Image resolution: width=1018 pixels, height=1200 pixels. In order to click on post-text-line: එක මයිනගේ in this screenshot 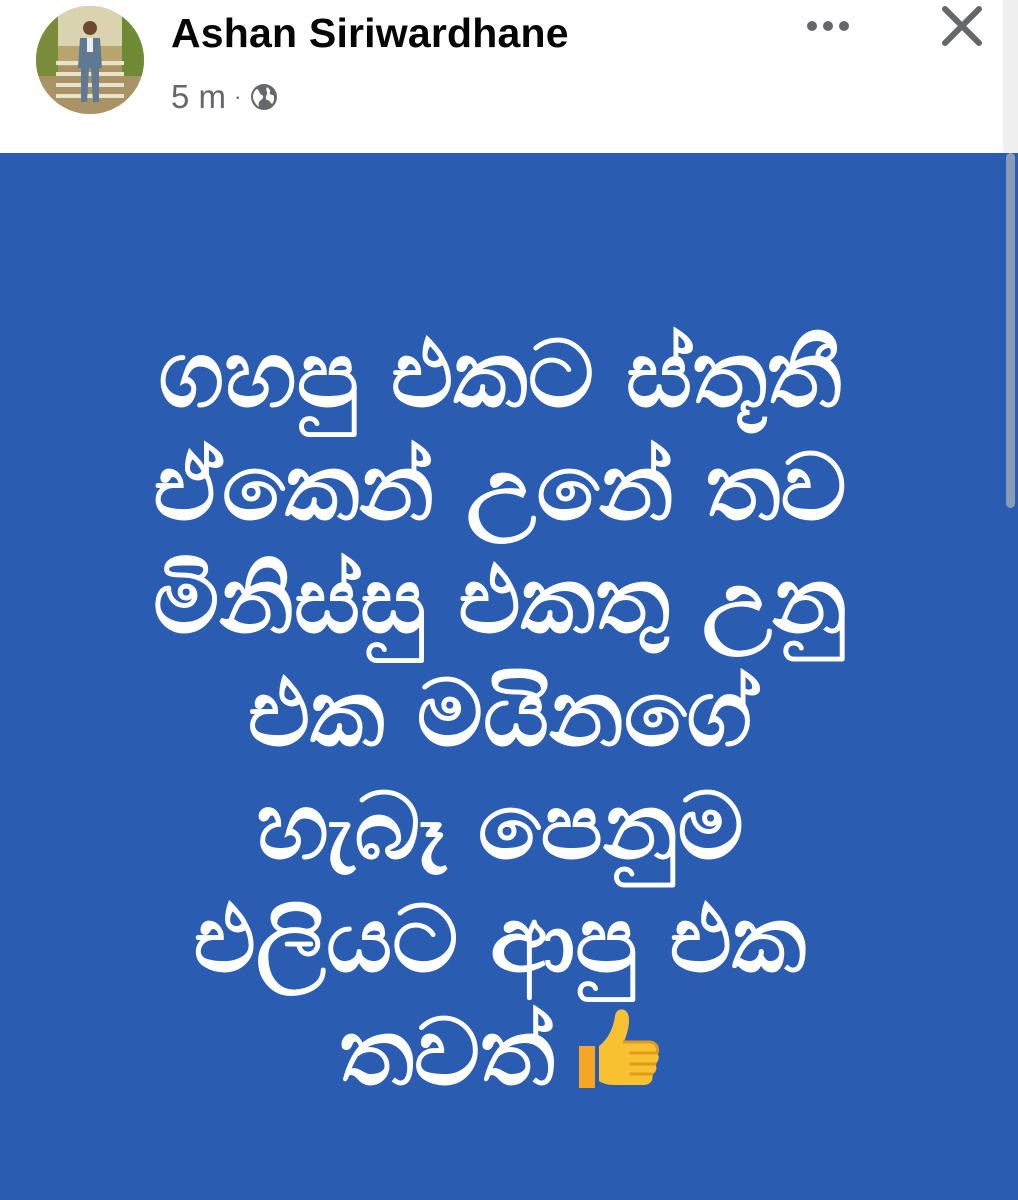, I will do `click(500, 713)`.